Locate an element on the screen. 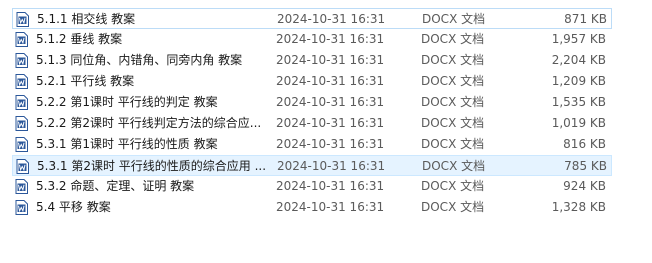 The image size is (652, 263). file-name: 5.1.1 相交线 教案 is located at coordinates (86, 19).